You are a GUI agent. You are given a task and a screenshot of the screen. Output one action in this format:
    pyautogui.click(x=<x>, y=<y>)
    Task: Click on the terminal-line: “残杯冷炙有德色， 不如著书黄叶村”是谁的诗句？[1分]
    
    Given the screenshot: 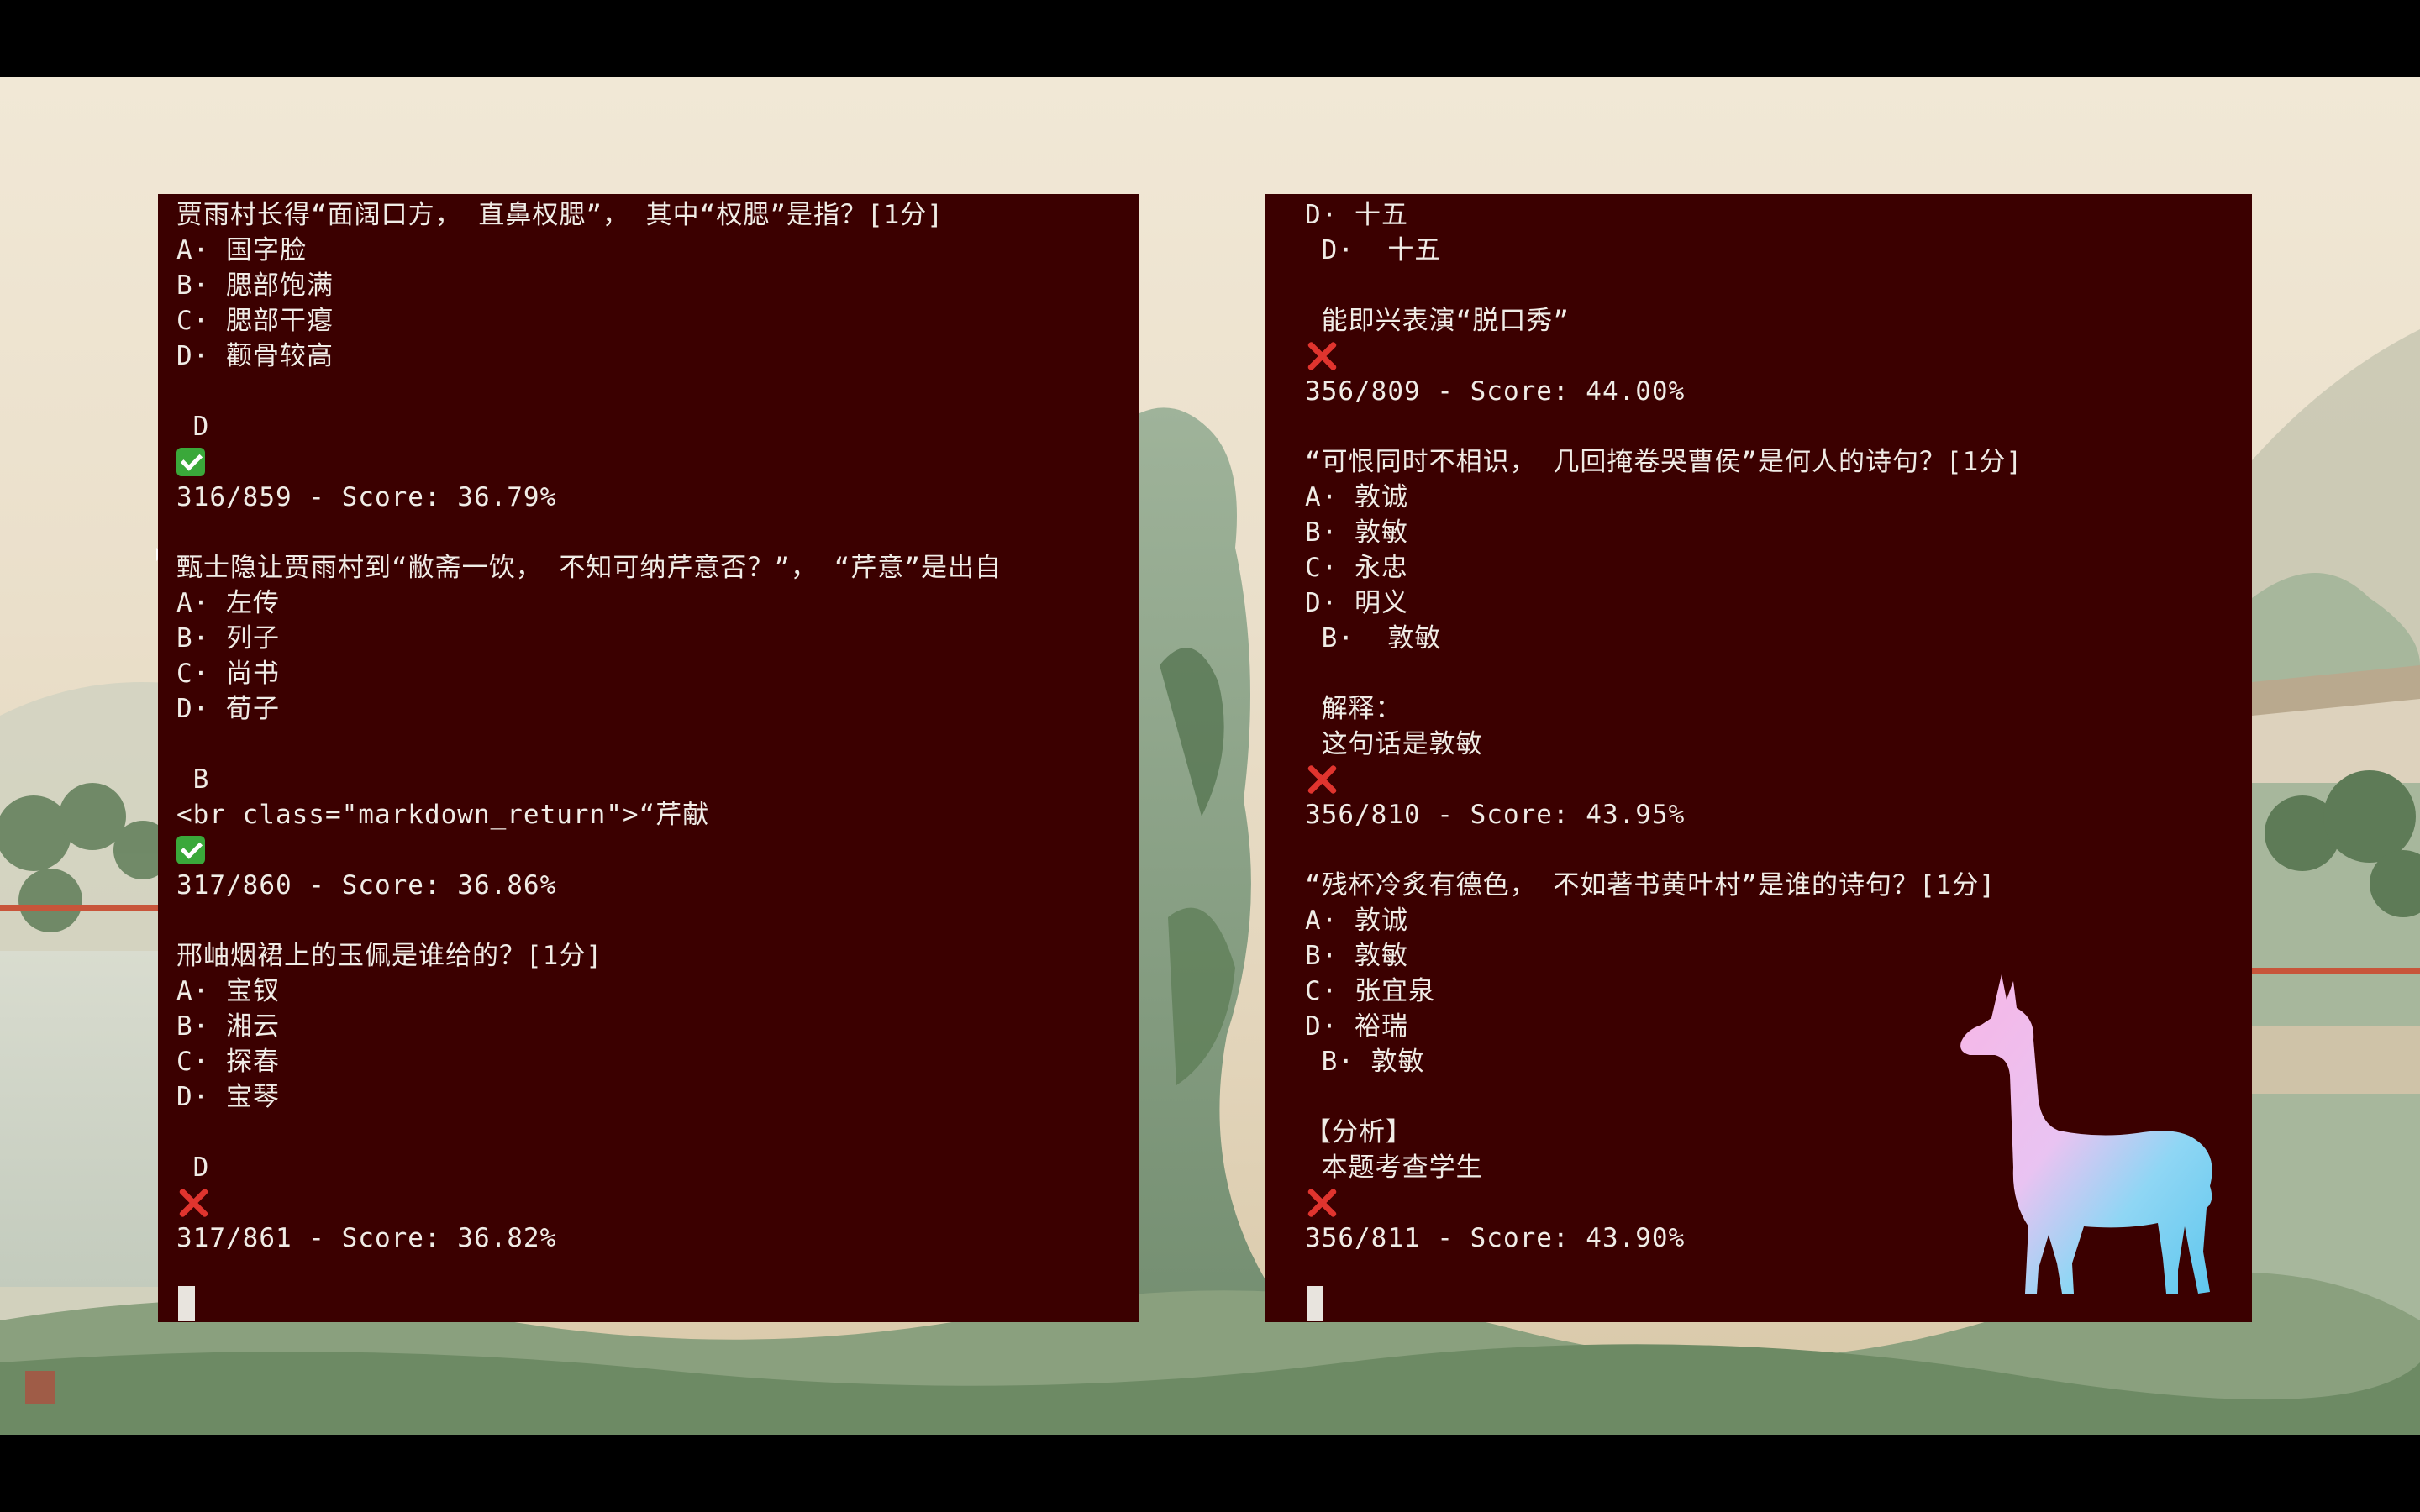 What is the action you would take?
    pyautogui.click(x=1650, y=885)
    